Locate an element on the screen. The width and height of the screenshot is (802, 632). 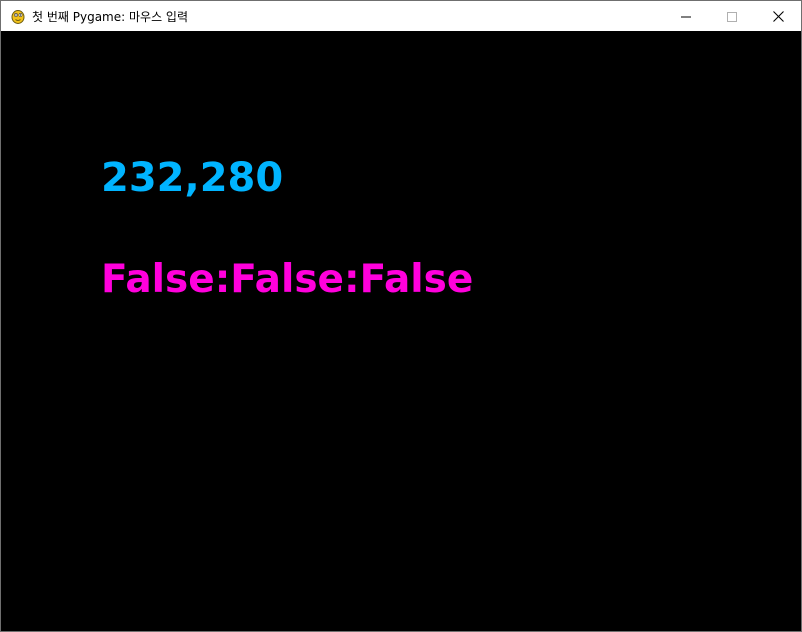
mouse-position-text: 232,280 is located at coordinates (192, 178).